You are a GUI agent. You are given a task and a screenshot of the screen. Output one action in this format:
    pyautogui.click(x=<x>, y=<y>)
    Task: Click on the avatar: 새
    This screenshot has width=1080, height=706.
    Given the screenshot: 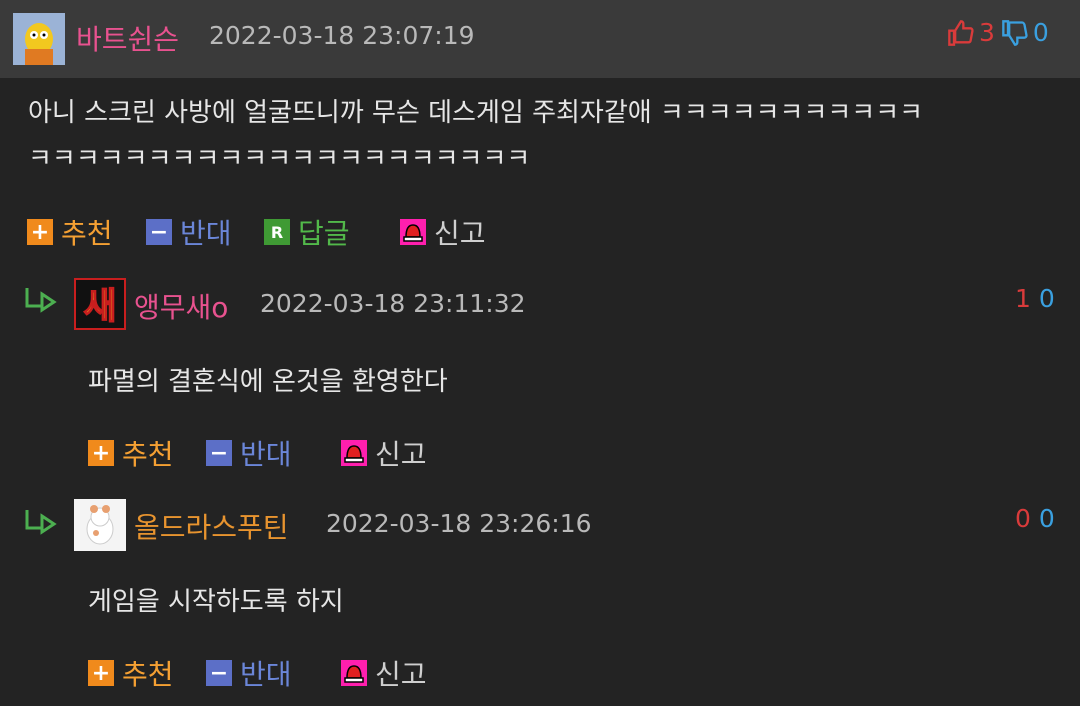 What is the action you would take?
    pyautogui.click(x=100, y=304)
    